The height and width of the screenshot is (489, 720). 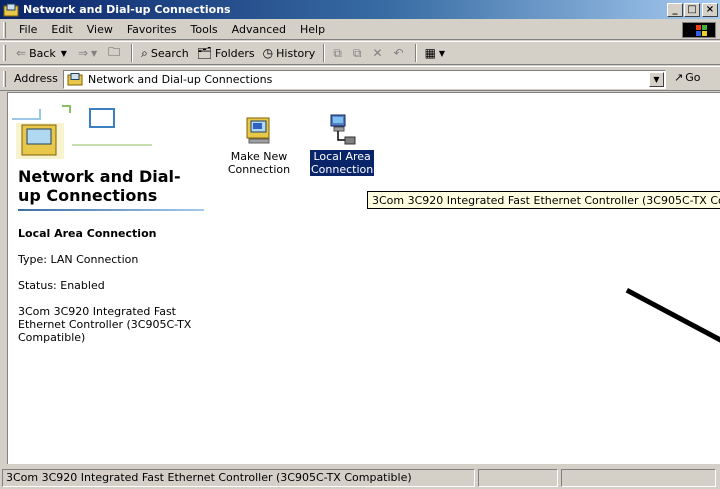 What do you see at coordinates (442, 53) in the screenshot?
I see `views-dropdown-icon: ▼` at bounding box center [442, 53].